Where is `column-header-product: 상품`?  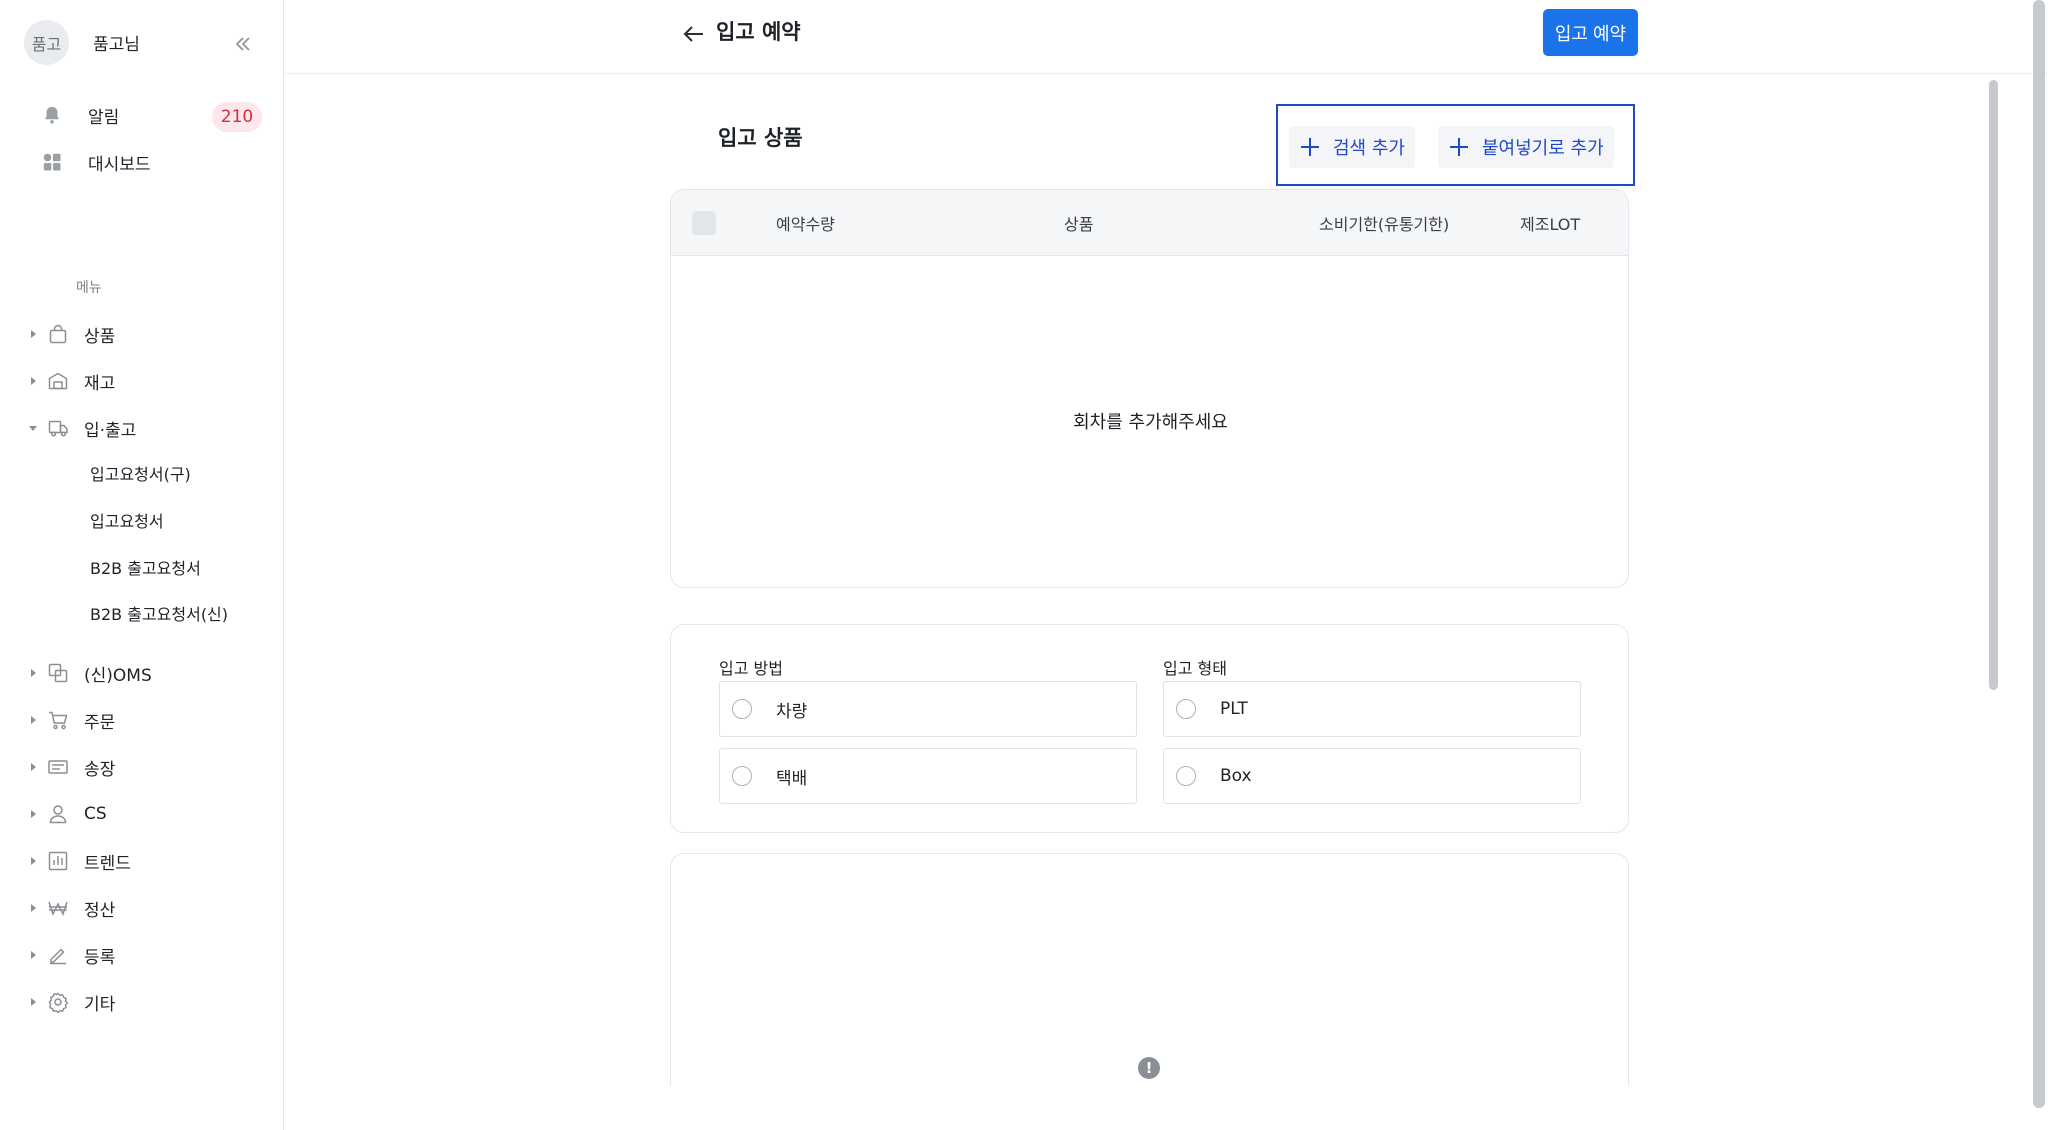 column-header-product: 상품 is located at coordinates (1079, 224).